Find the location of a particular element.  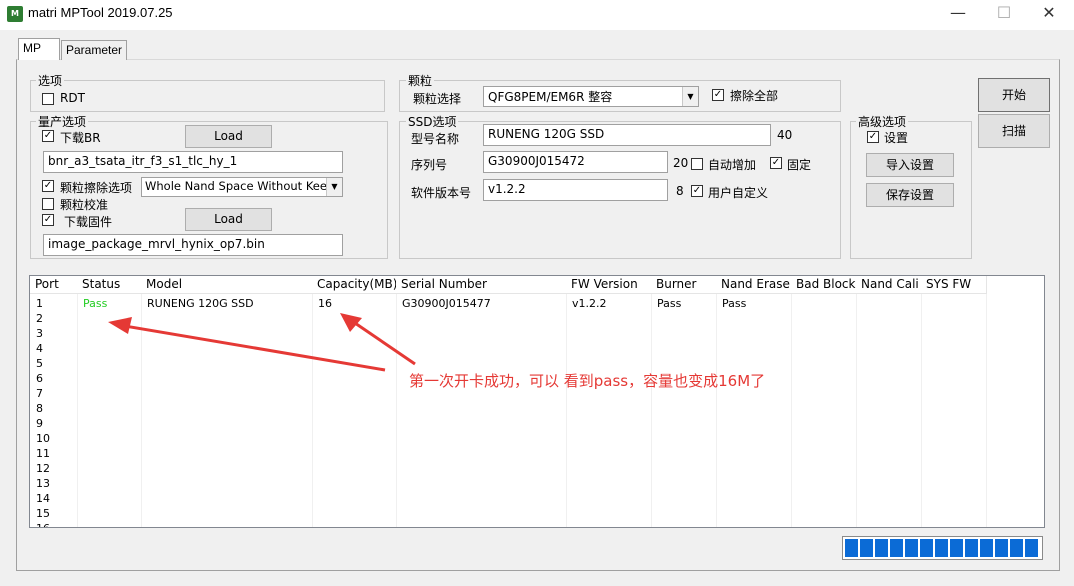

arrow-to-status is located at coordinates (255, 348).